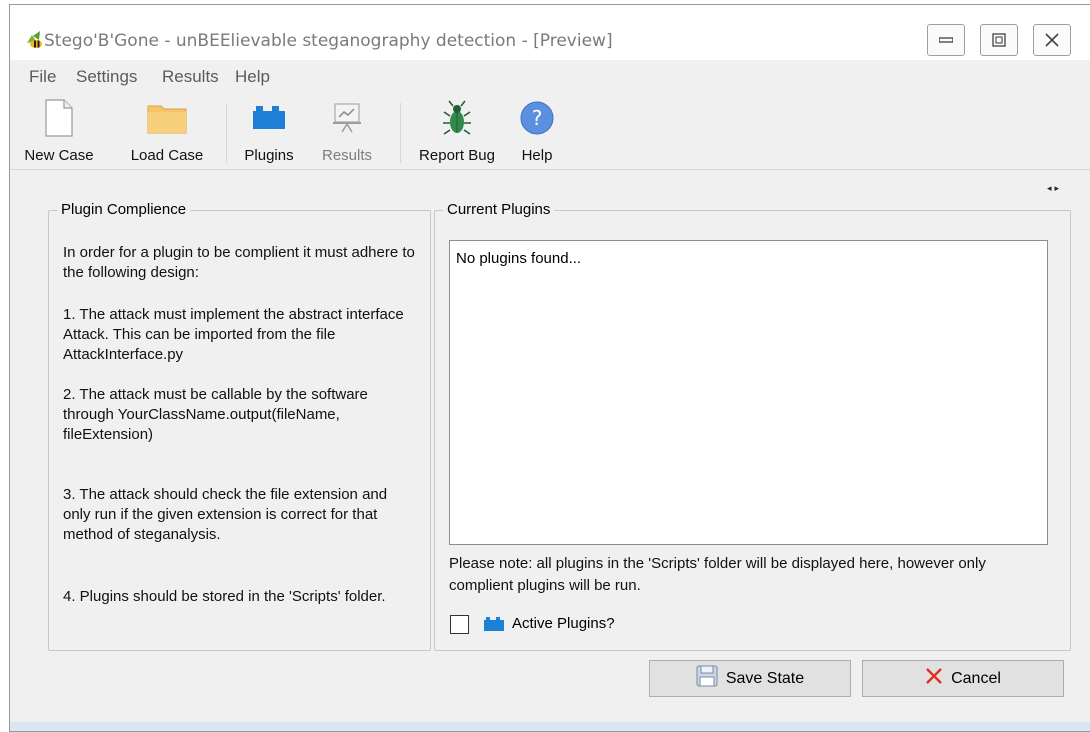  Describe the element at coordinates (42, 77) in the screenshot. I see `menu-file: File` at that location.